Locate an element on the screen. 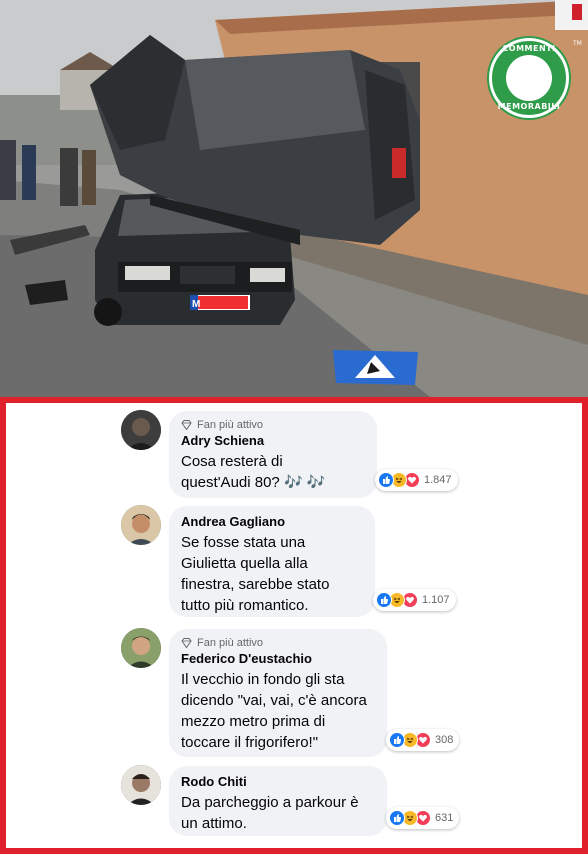 The width and height of the screenshot is (588, 854). comment-line: finestra, sarebbe stato is located at coordinates (255, 584).